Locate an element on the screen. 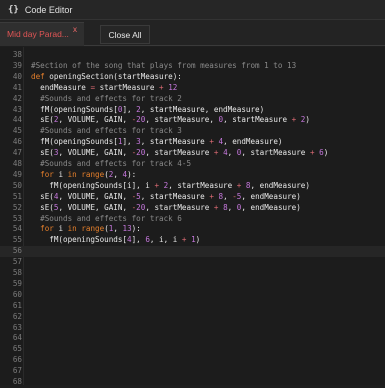 Image resolution: width=385 pixels, height=388 pixels. line-number: 62 is located at coordinates (17, 316).